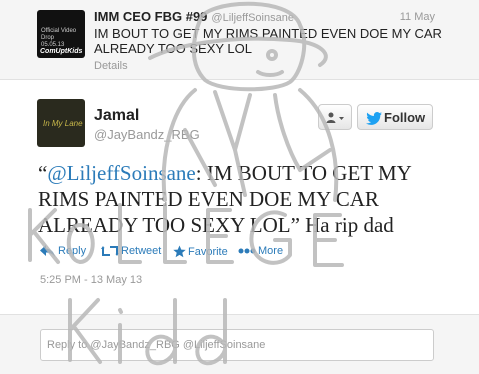  What do you see at coordinates (150, 16) in the screenshot?
I see `author-name: IMM CEO FBG #99` at bounding box center [150, 16].